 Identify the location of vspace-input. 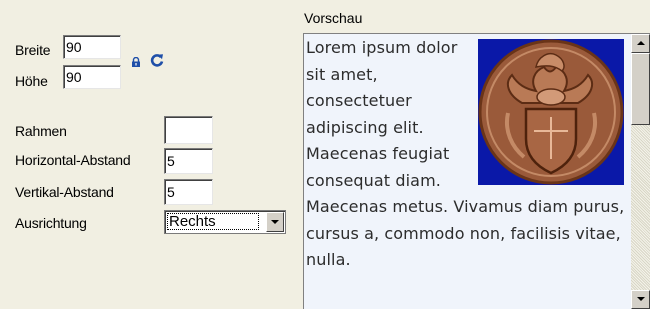
(188, 192).